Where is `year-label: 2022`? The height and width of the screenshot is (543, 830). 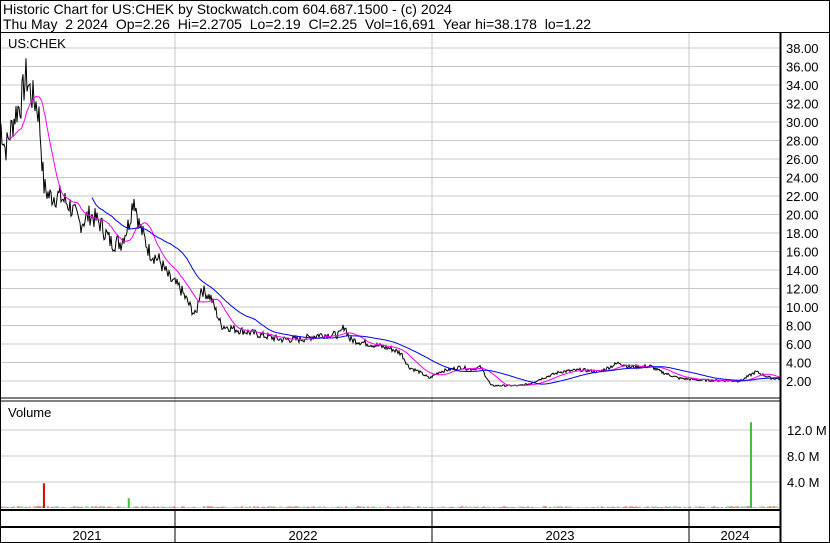
year-label: 2022 is located at coordinates (303, 535).